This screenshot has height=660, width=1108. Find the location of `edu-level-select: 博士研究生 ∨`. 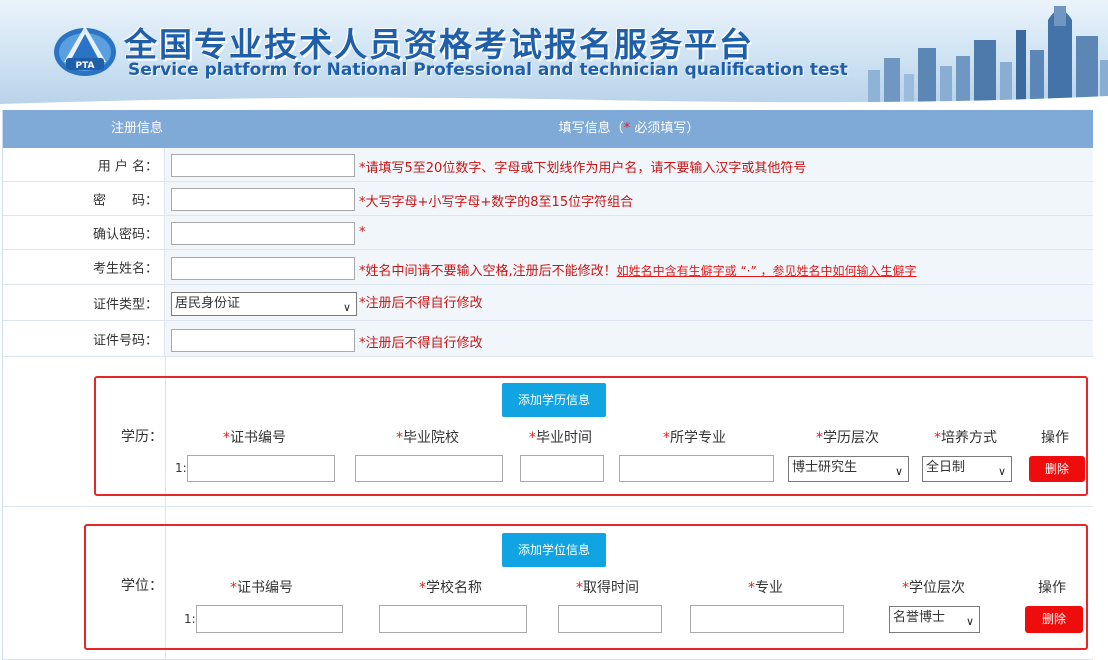

edu-level-select: 博士研究生 ∨ is located at coordinates (848, 469).